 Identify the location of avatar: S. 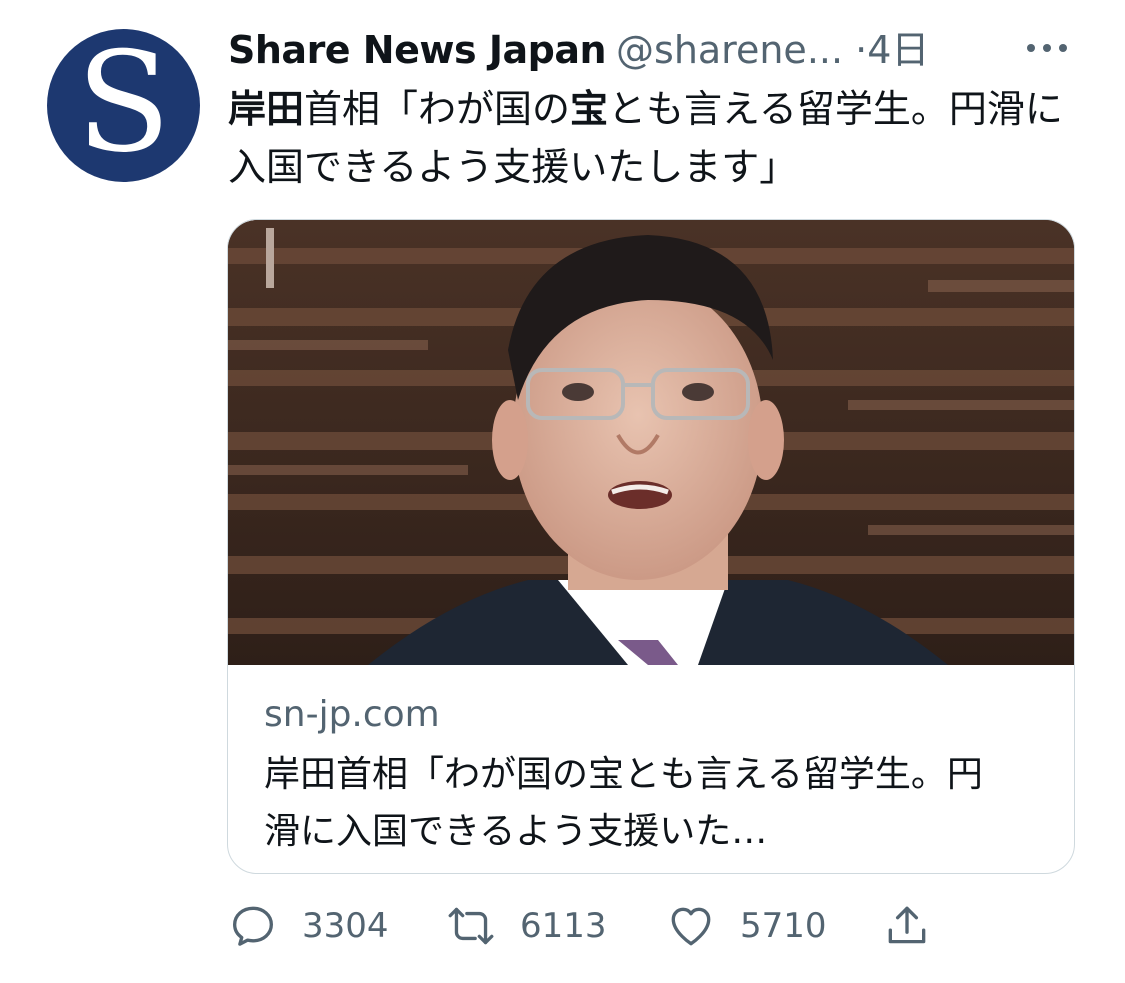
(123, 105).